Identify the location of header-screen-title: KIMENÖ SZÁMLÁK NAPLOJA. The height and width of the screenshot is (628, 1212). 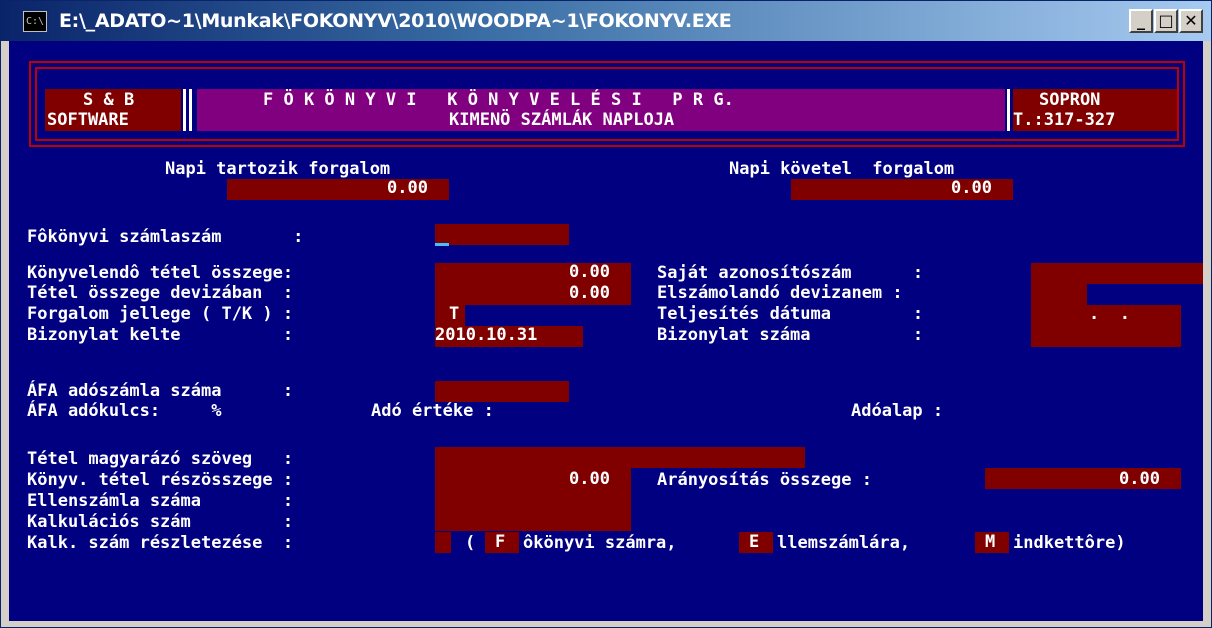
(562, 120).